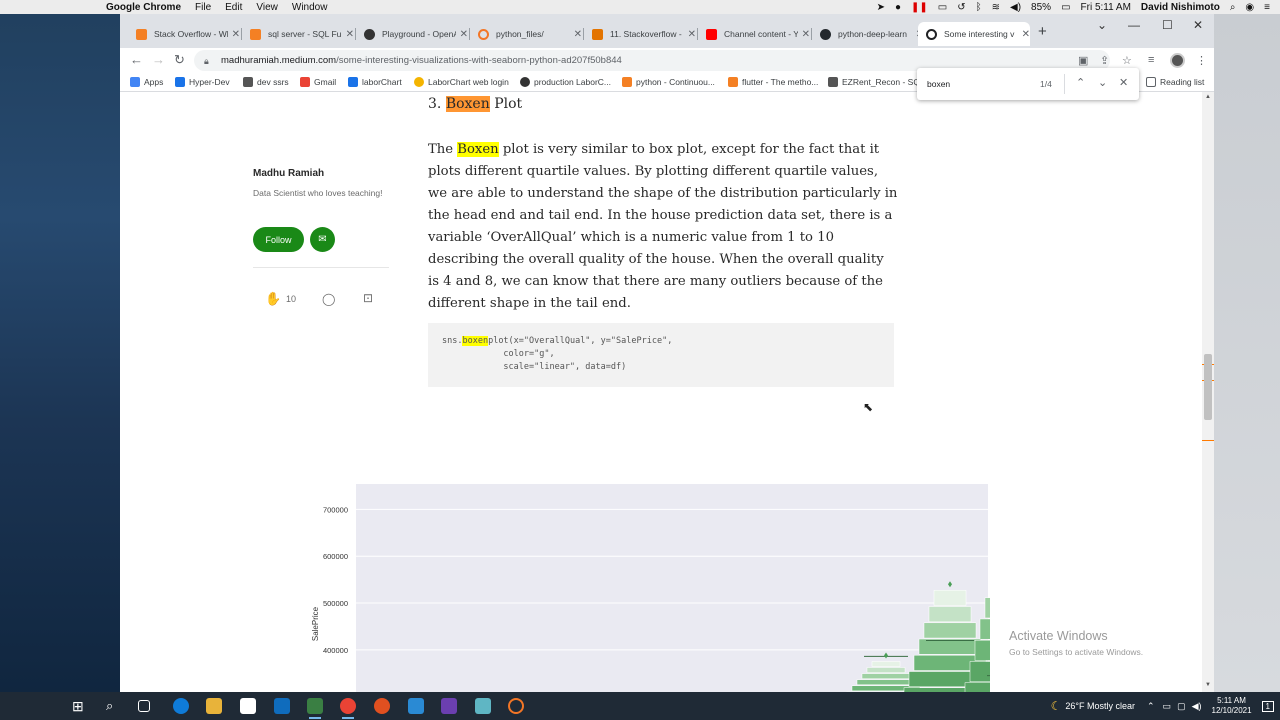  Describe the element at coordinates (416, 706) in the screenshot. I see `vscode-icon` at that location.